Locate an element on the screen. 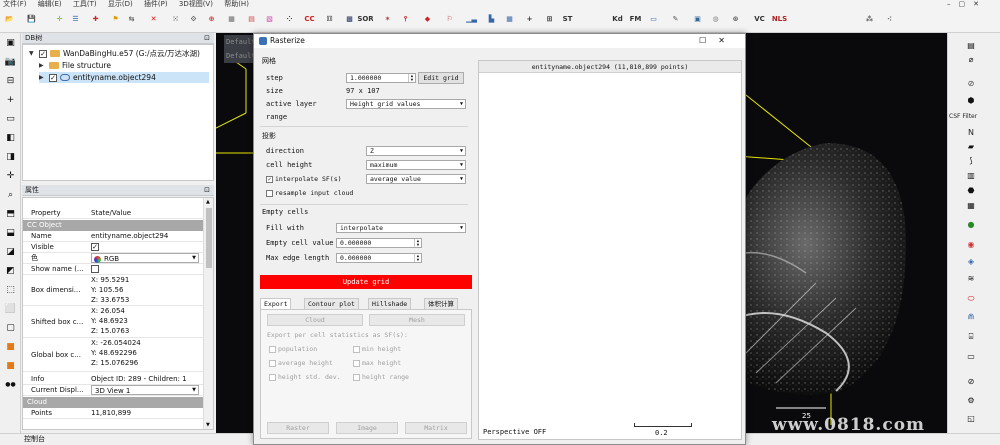  collapse-arrow-icon: ▼ is located at coordinates (34, 53).